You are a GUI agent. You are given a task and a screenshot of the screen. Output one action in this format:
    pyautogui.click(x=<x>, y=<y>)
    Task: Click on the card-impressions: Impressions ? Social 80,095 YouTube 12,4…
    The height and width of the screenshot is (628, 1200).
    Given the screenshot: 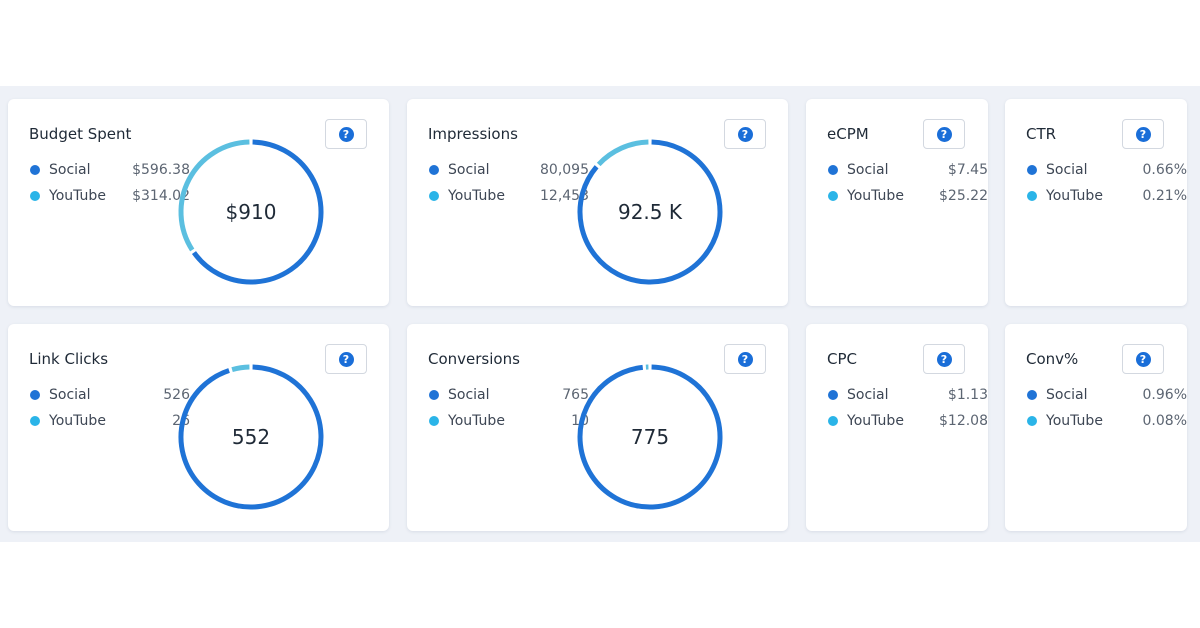 What is the action you would take?
    pyautogui.click(x=597, y=202)
    